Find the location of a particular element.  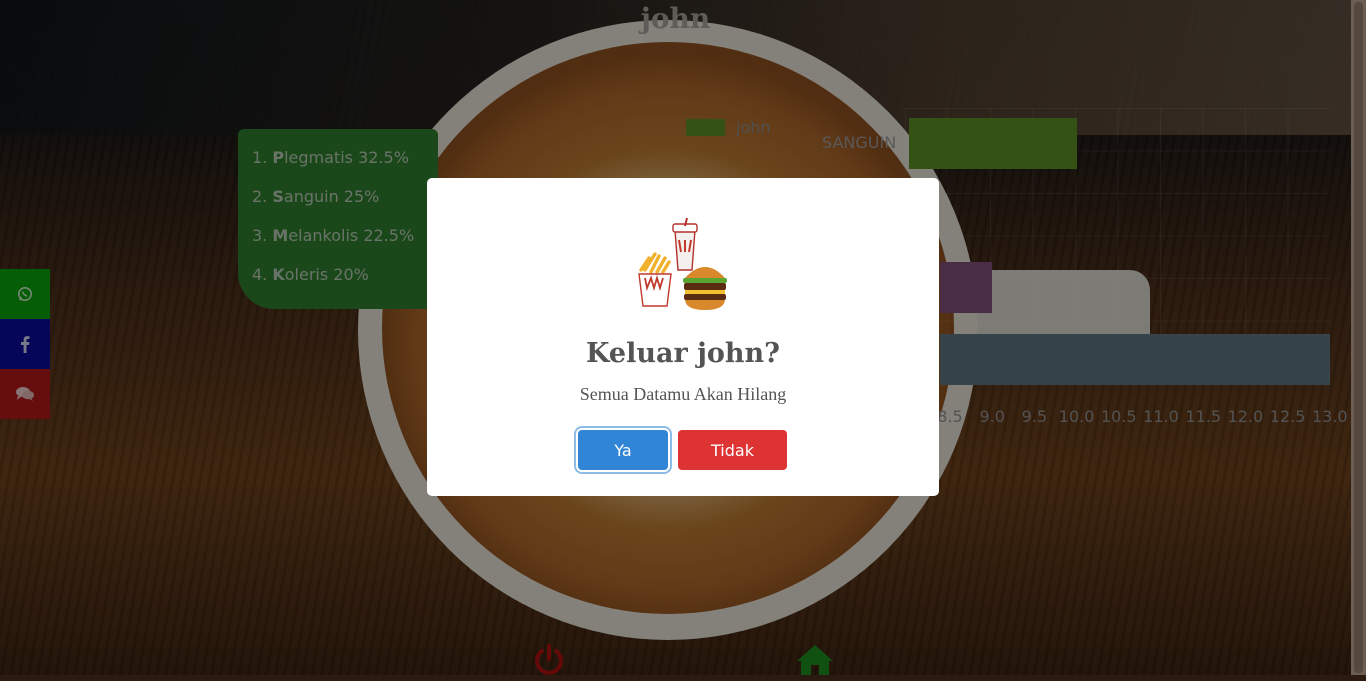

scrollbar is located at coordinates (1358, 337).